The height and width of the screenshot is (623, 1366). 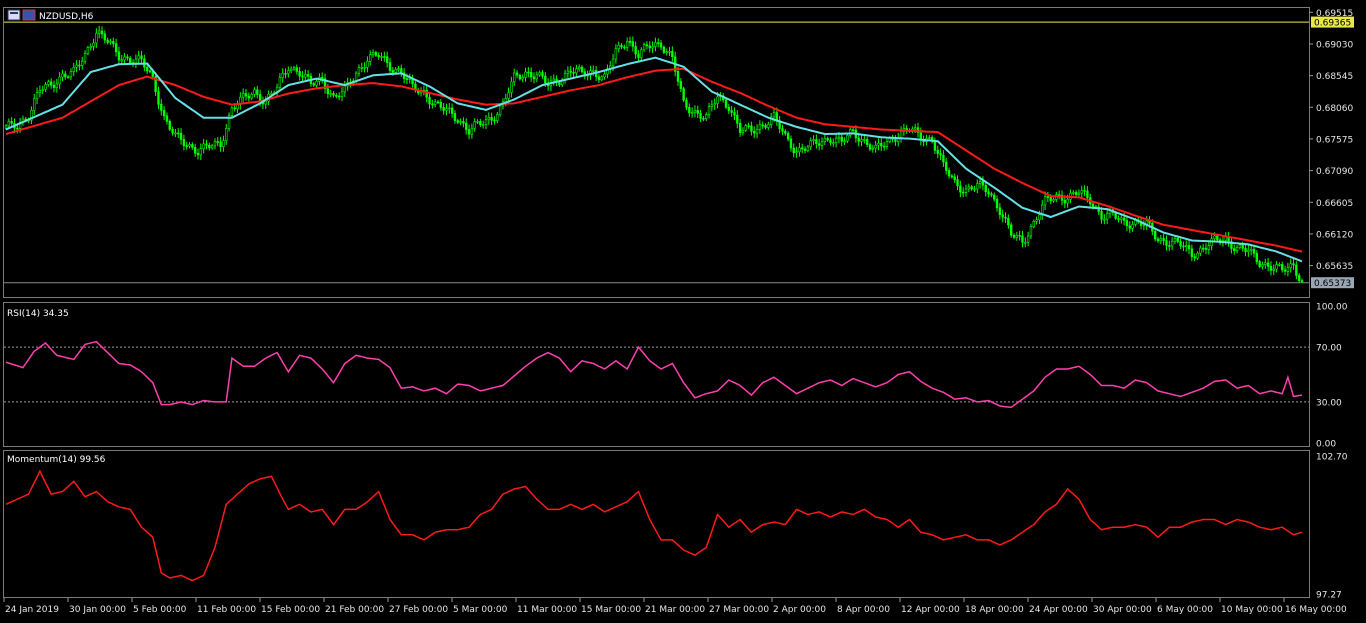 I want to click on time-axis-label: 12 Apr 00:00, so click(x=930, y=610).